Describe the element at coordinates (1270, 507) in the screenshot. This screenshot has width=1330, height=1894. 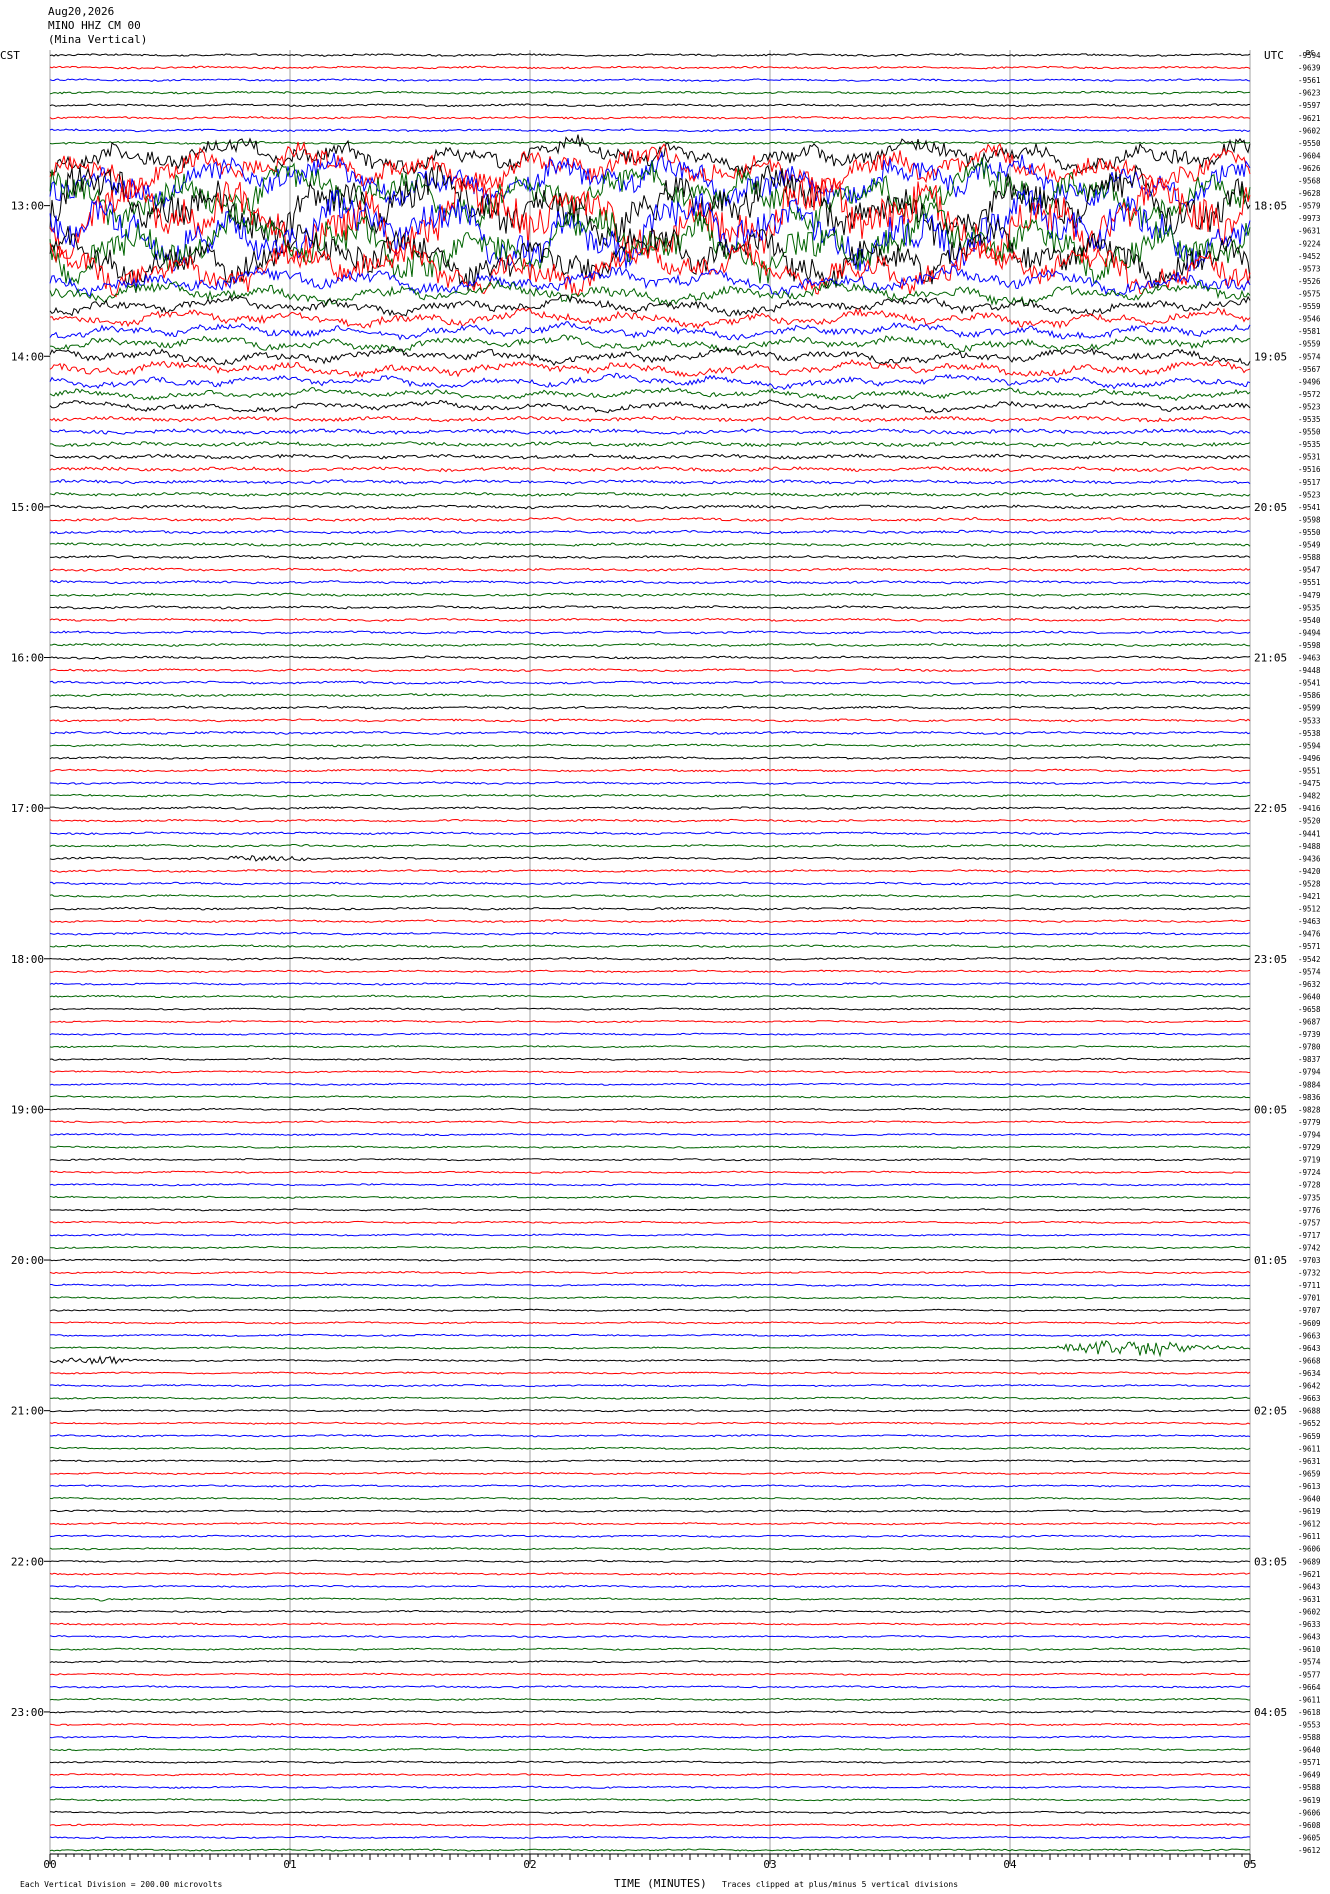
I see `utc-hour-label: 20:05` at that location.